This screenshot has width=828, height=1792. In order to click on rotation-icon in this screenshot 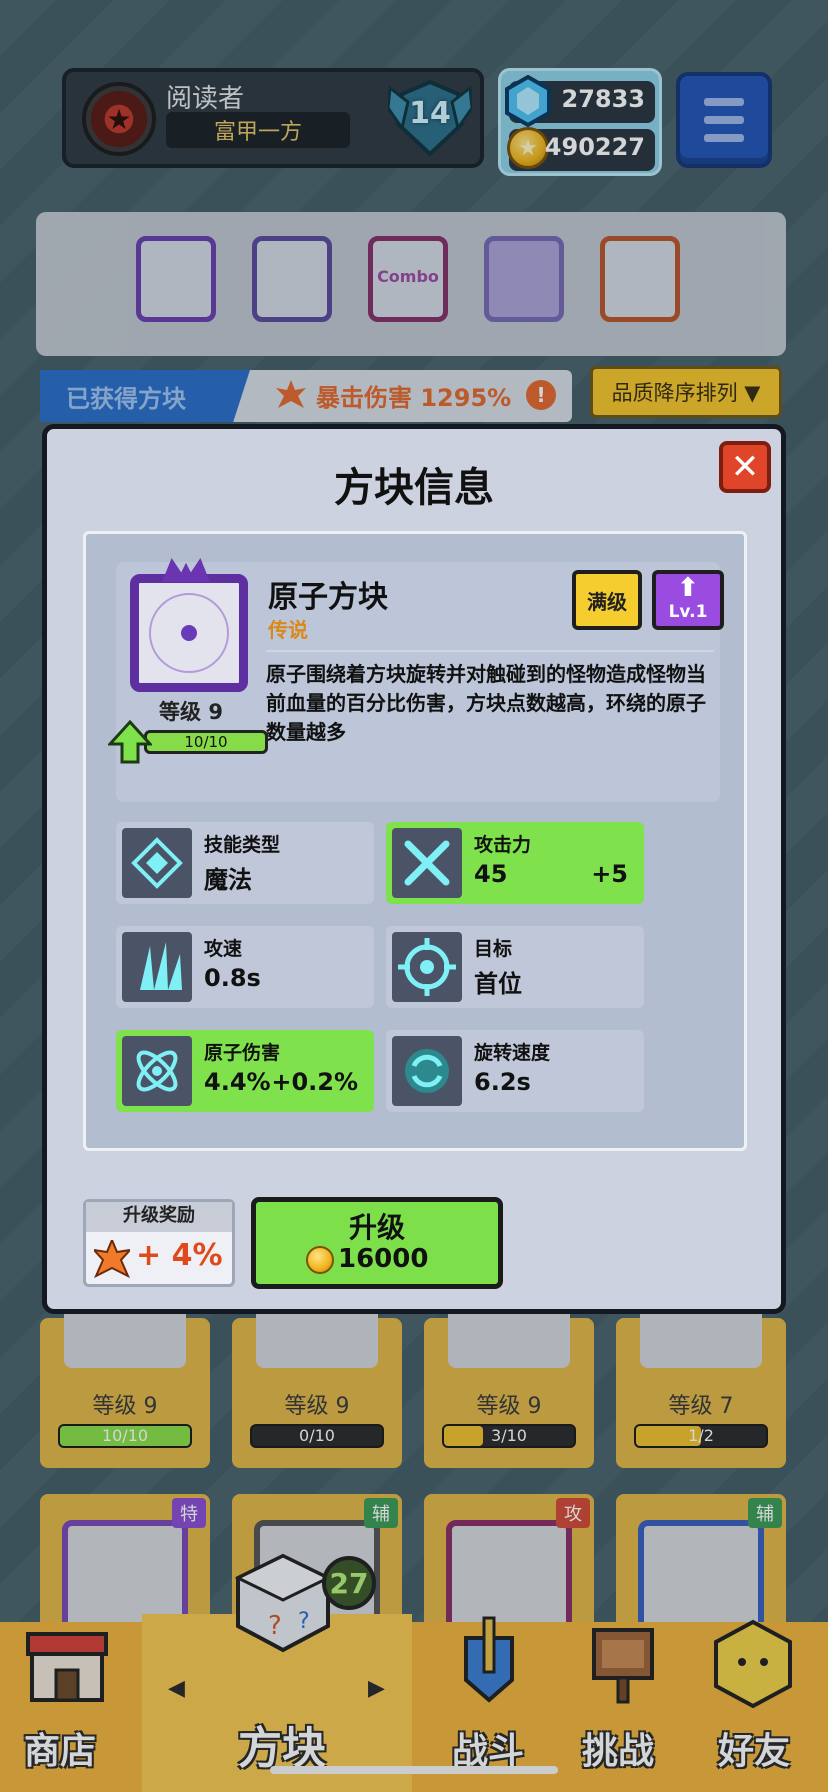, I will do `click(427, 1071)`.